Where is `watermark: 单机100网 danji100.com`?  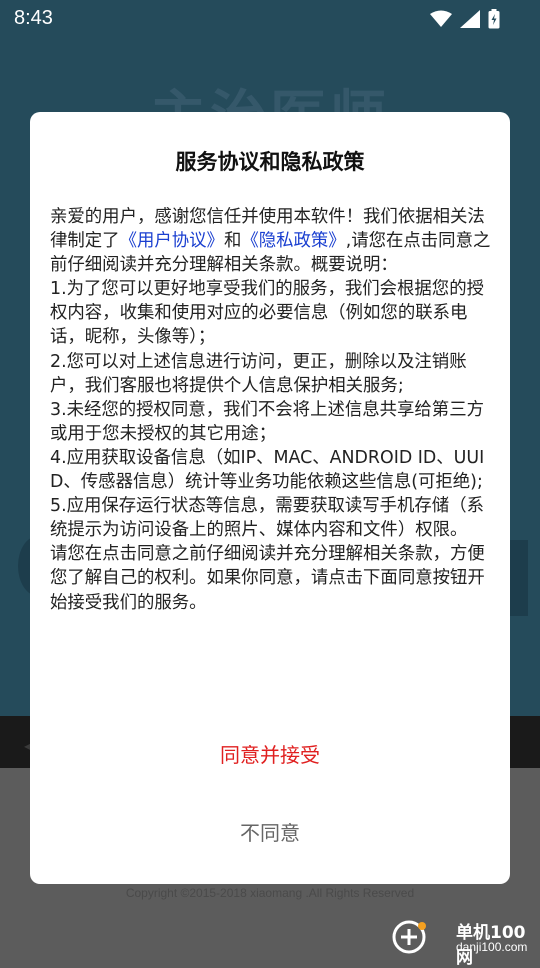 watermark: 单机100网 danji100.com is located at coordinates (465, 942).